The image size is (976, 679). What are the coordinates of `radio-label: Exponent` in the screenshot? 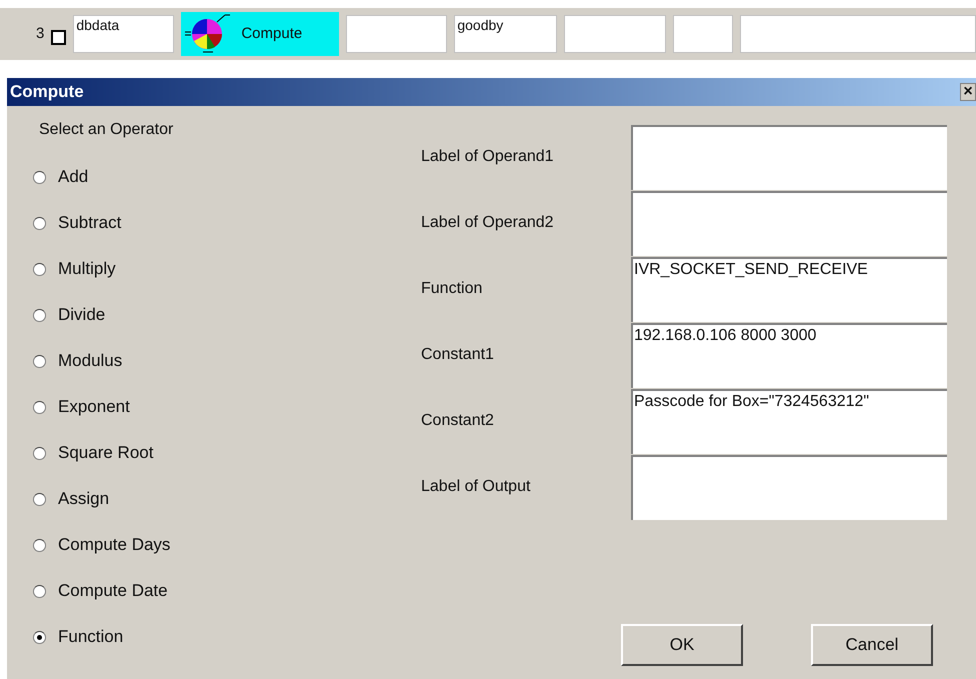 It's located at (94, 407).